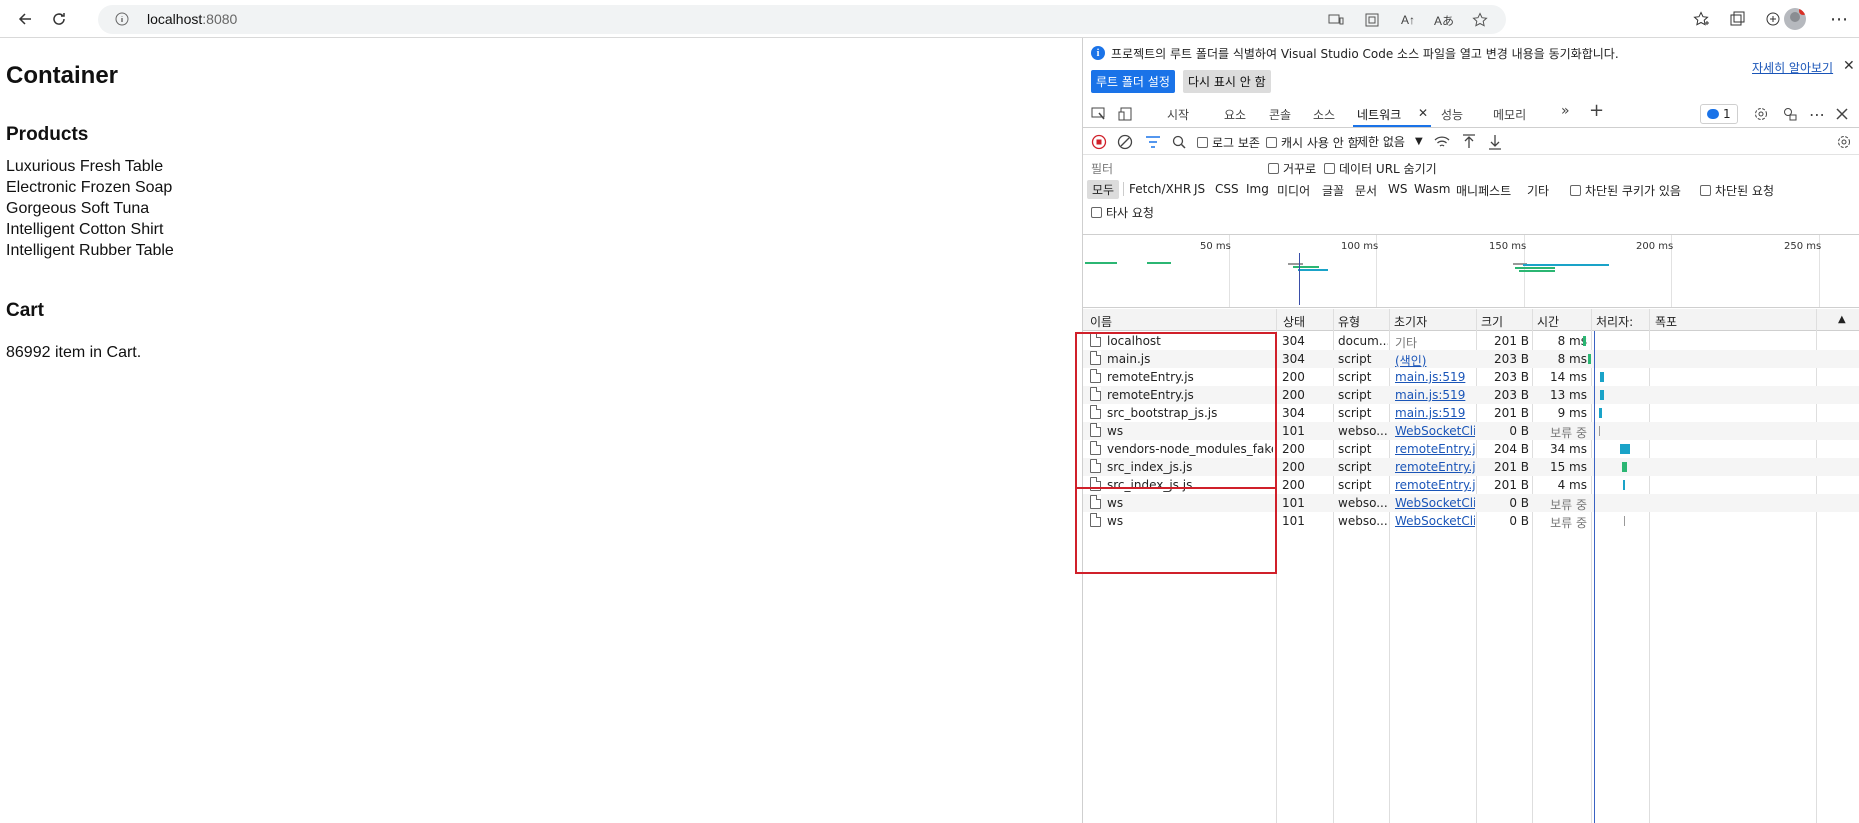 The width and height of the screenshot is (1859, 823). What do you see at coordinates (1594, 577) in the screenshot?
I see `waterfall-marker-line` at bounding box center [1594, 577].